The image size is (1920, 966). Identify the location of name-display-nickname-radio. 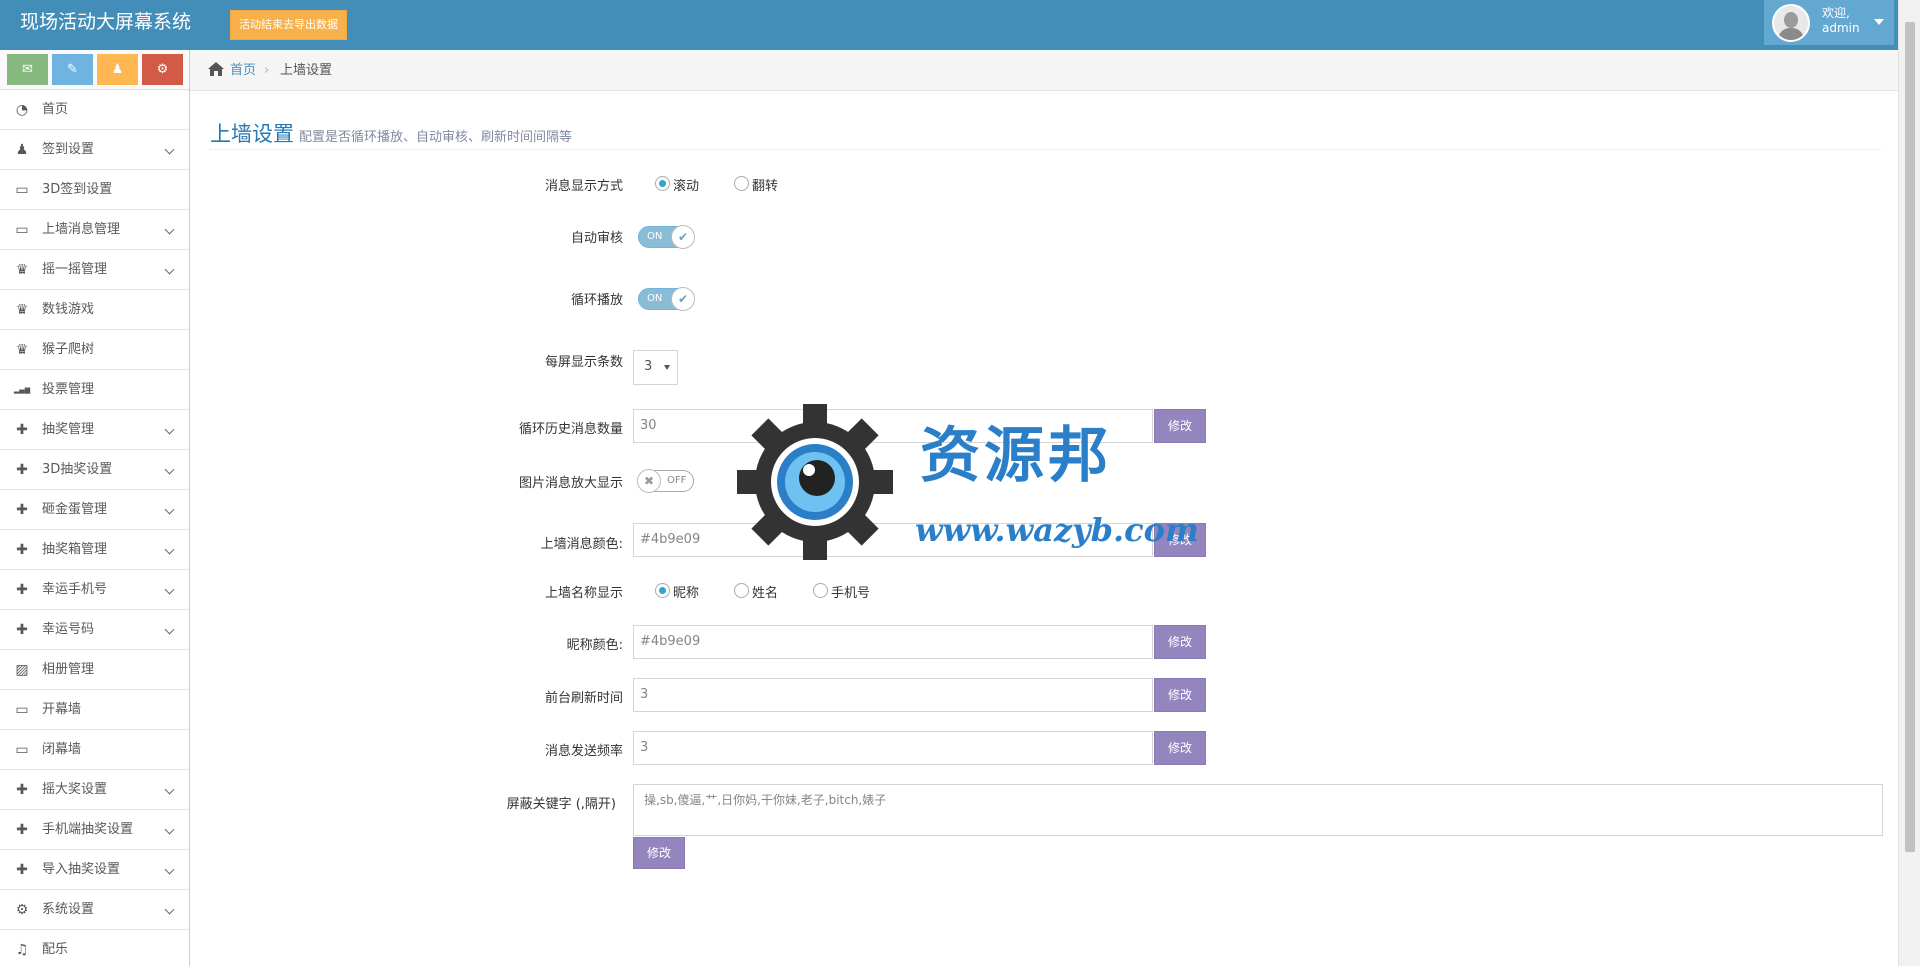
(662, 590).